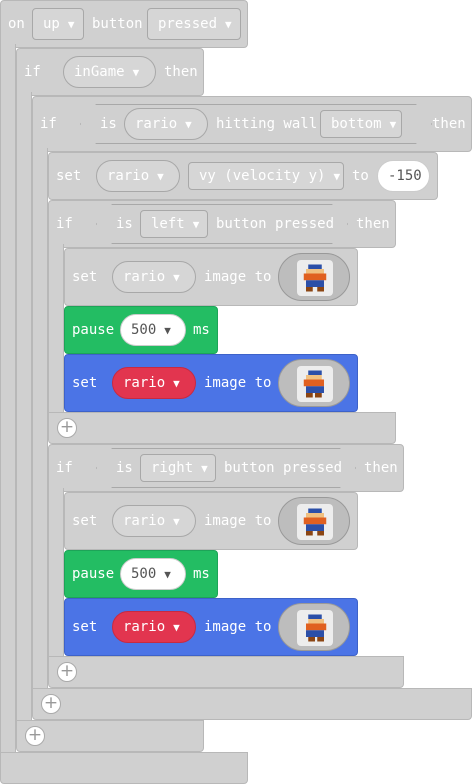 The image size is (472, 784). Describe the element at coordinates (40, 420) in the screenshot. I see `if-hitting-spine` at that location.